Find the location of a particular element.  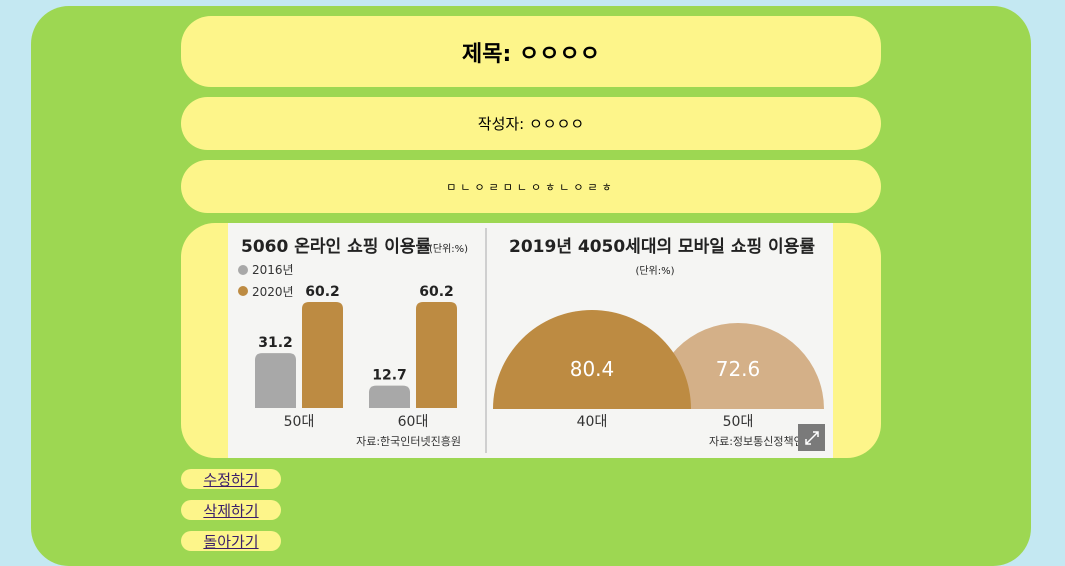

semicircle-category-label: 50대 is located at coordinates (738, 422).